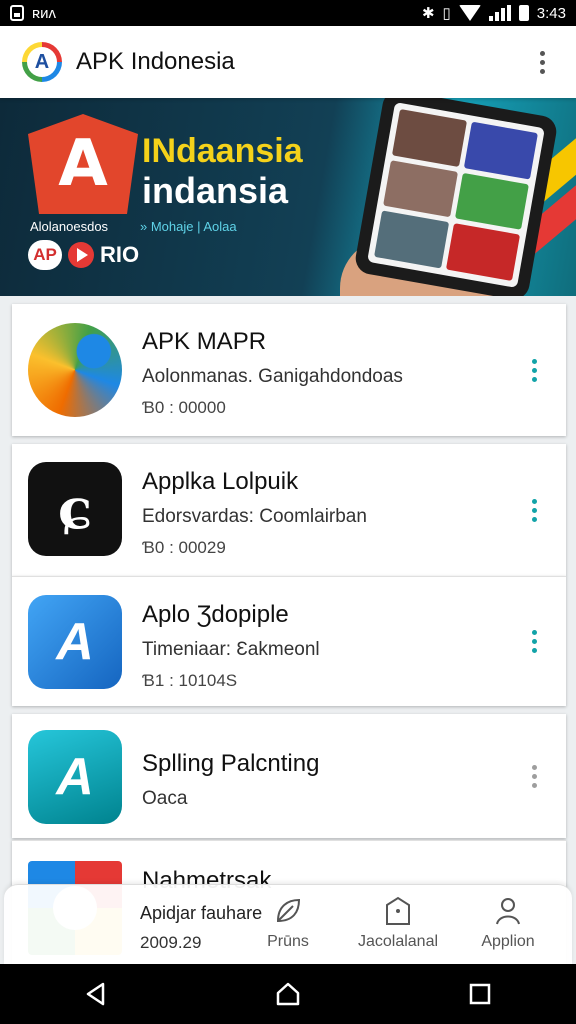 This screenshot has width=576, height=1024. Describe the element at coordinates (184, 547) in the screenshot. I see `app-meta: Ɓ0 : 00029` at that location.